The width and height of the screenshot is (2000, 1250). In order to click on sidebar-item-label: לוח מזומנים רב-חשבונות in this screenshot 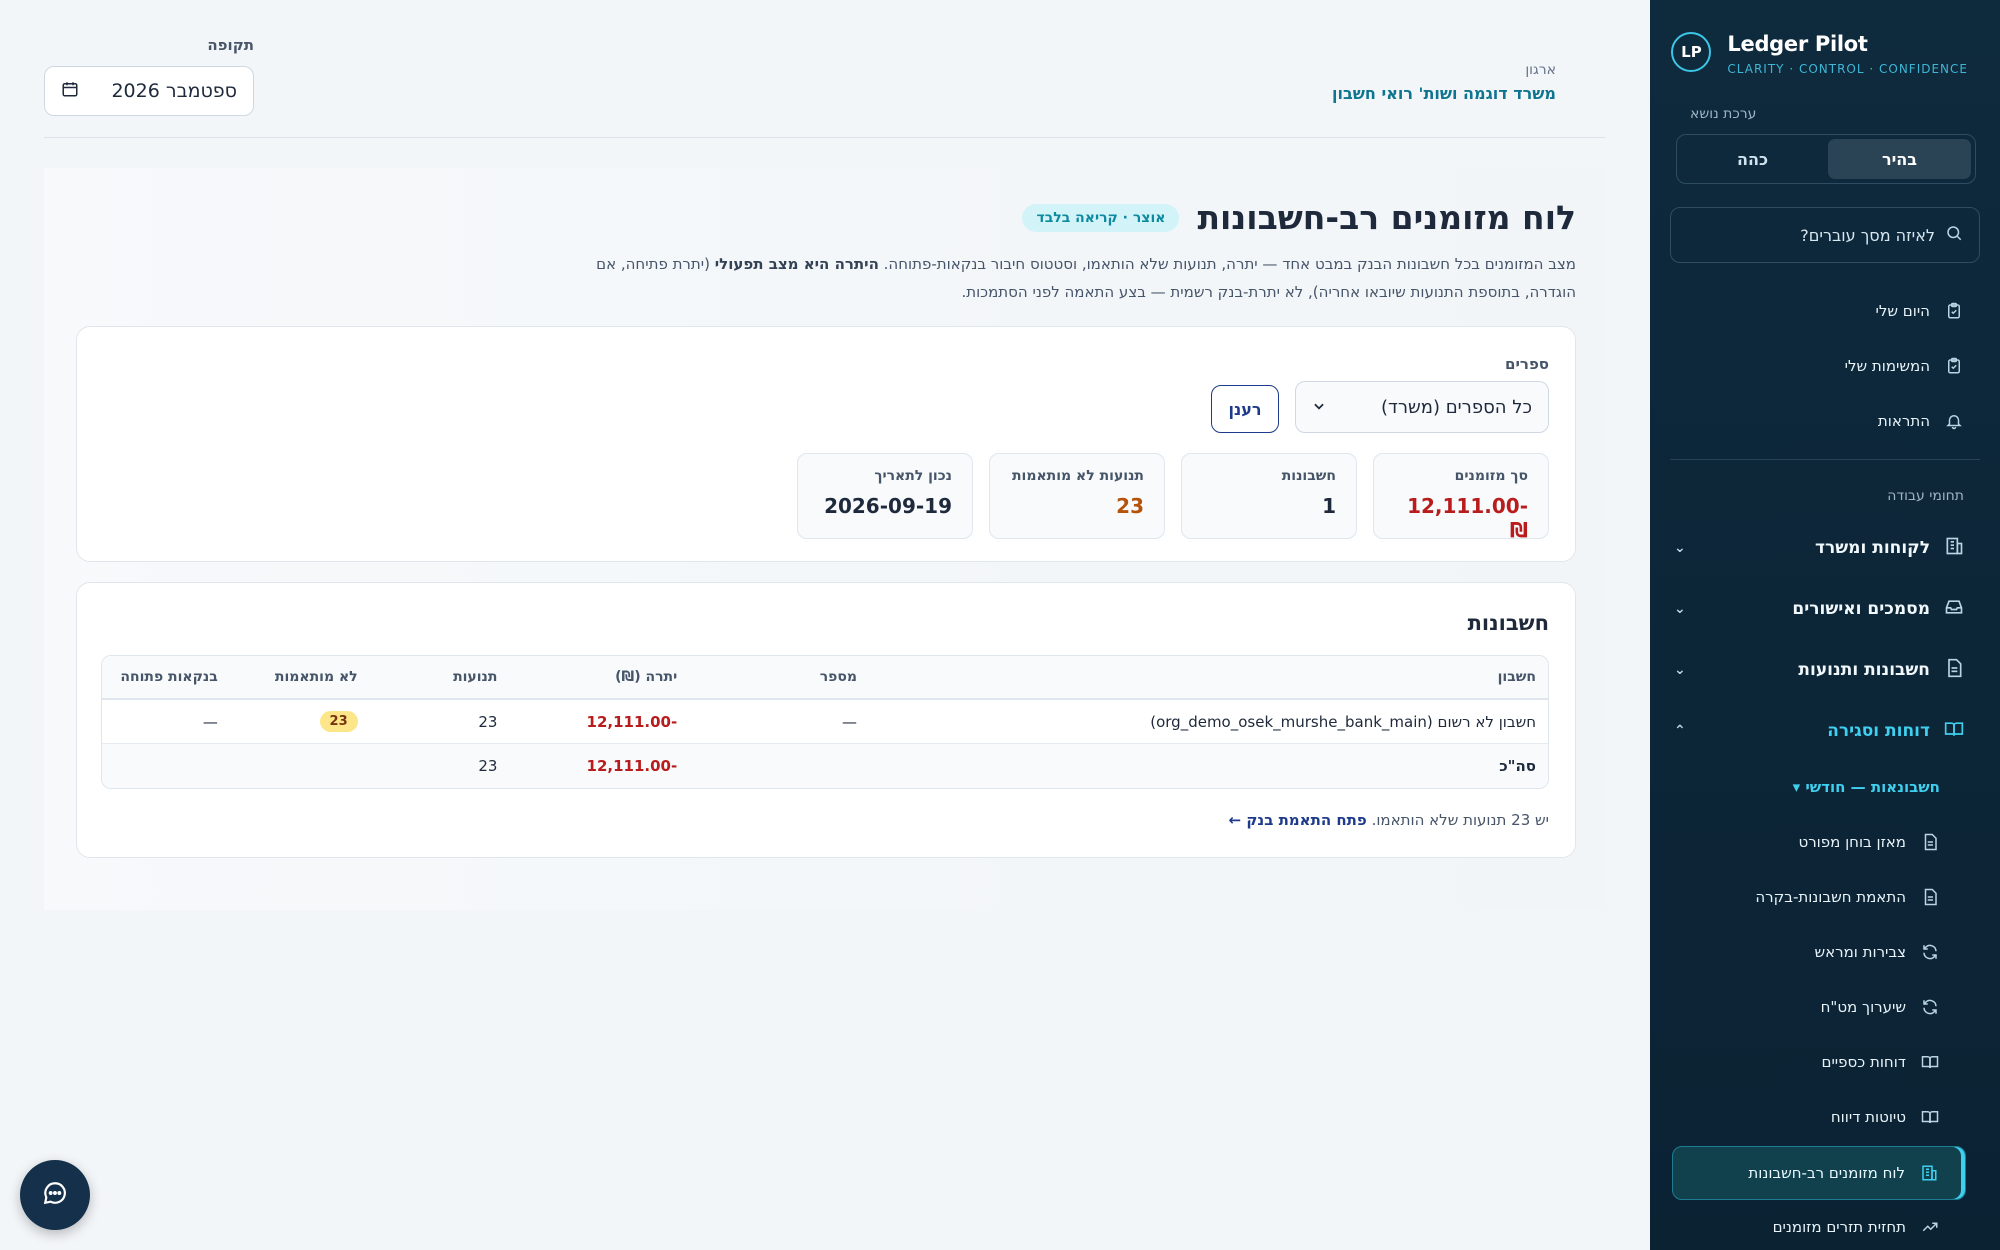, I will do `click(1826, 1173)`.